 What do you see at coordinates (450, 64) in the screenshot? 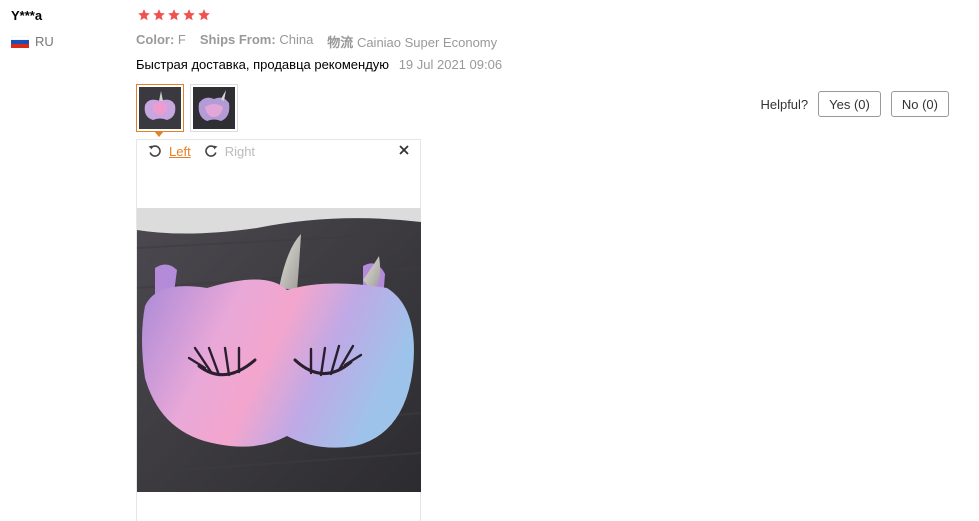
I see `review-date: 19 Jul 2021 09:06` at bounding box center [450, 64].